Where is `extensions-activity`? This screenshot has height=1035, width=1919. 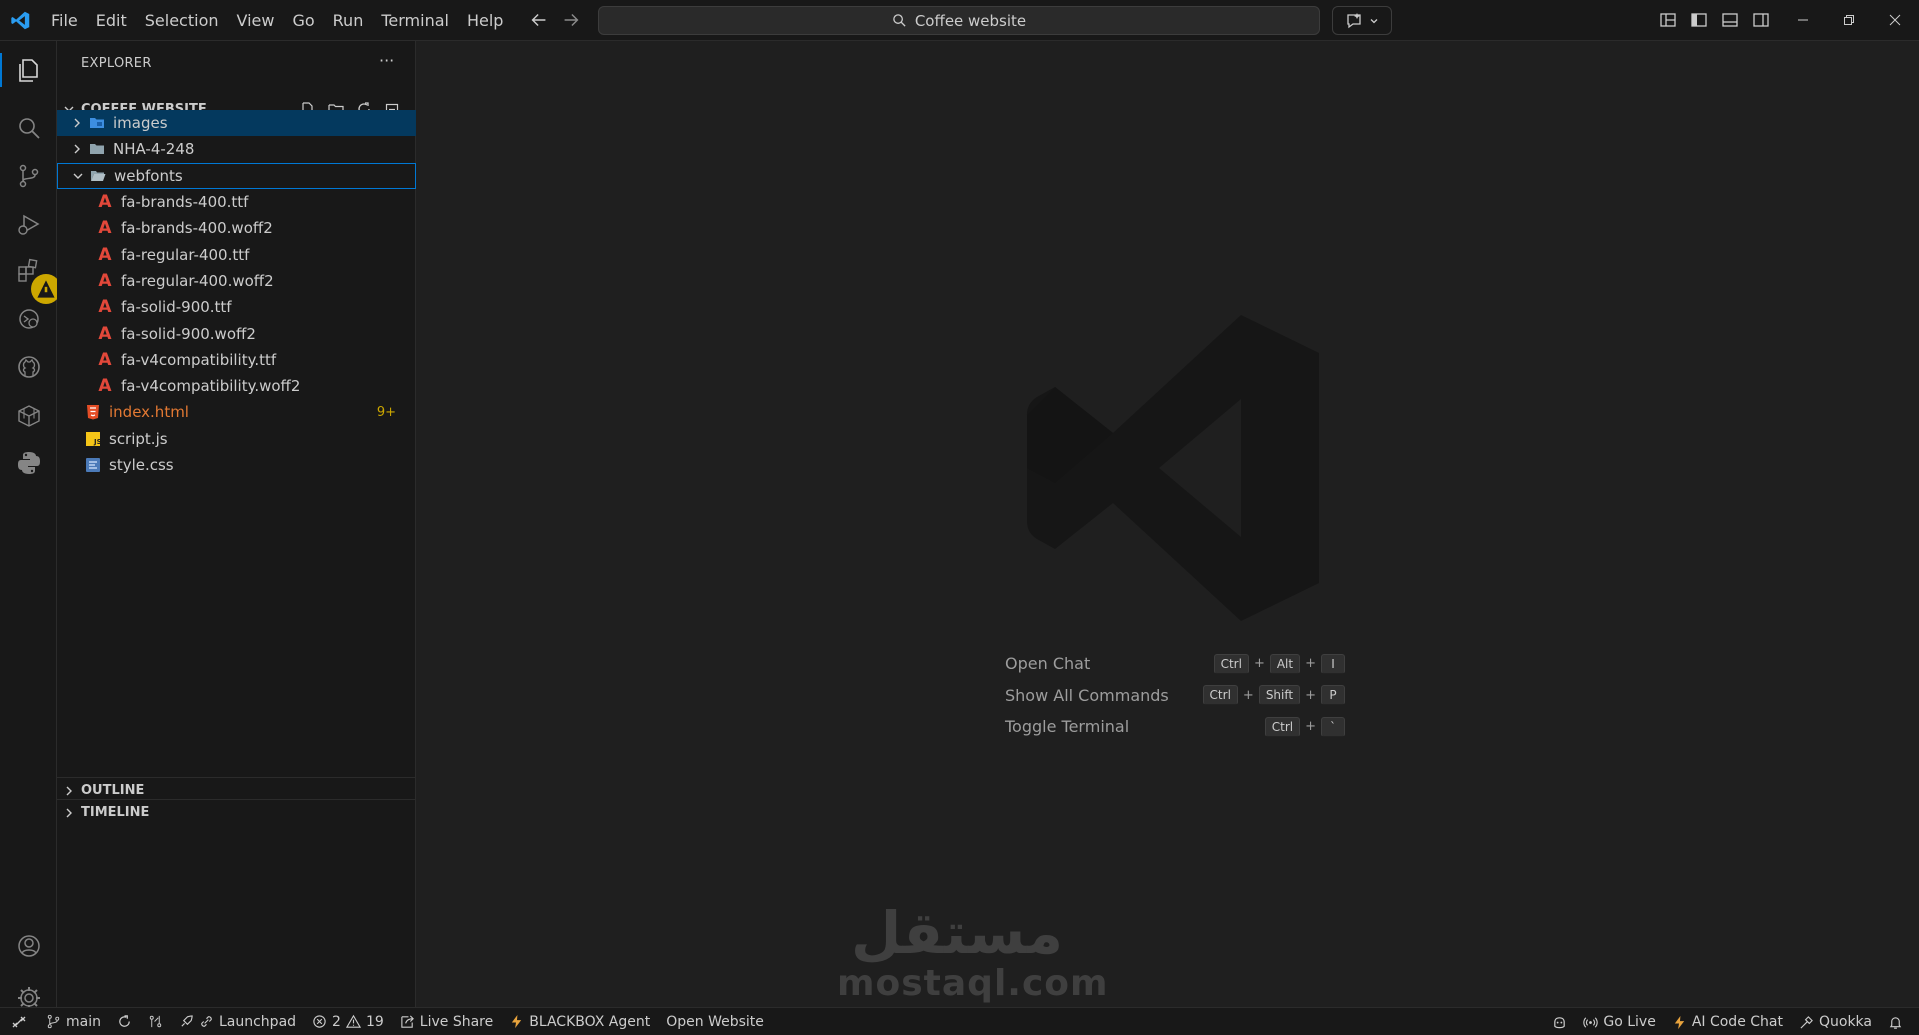
extensions-activity is located at coordinates (30, 275).